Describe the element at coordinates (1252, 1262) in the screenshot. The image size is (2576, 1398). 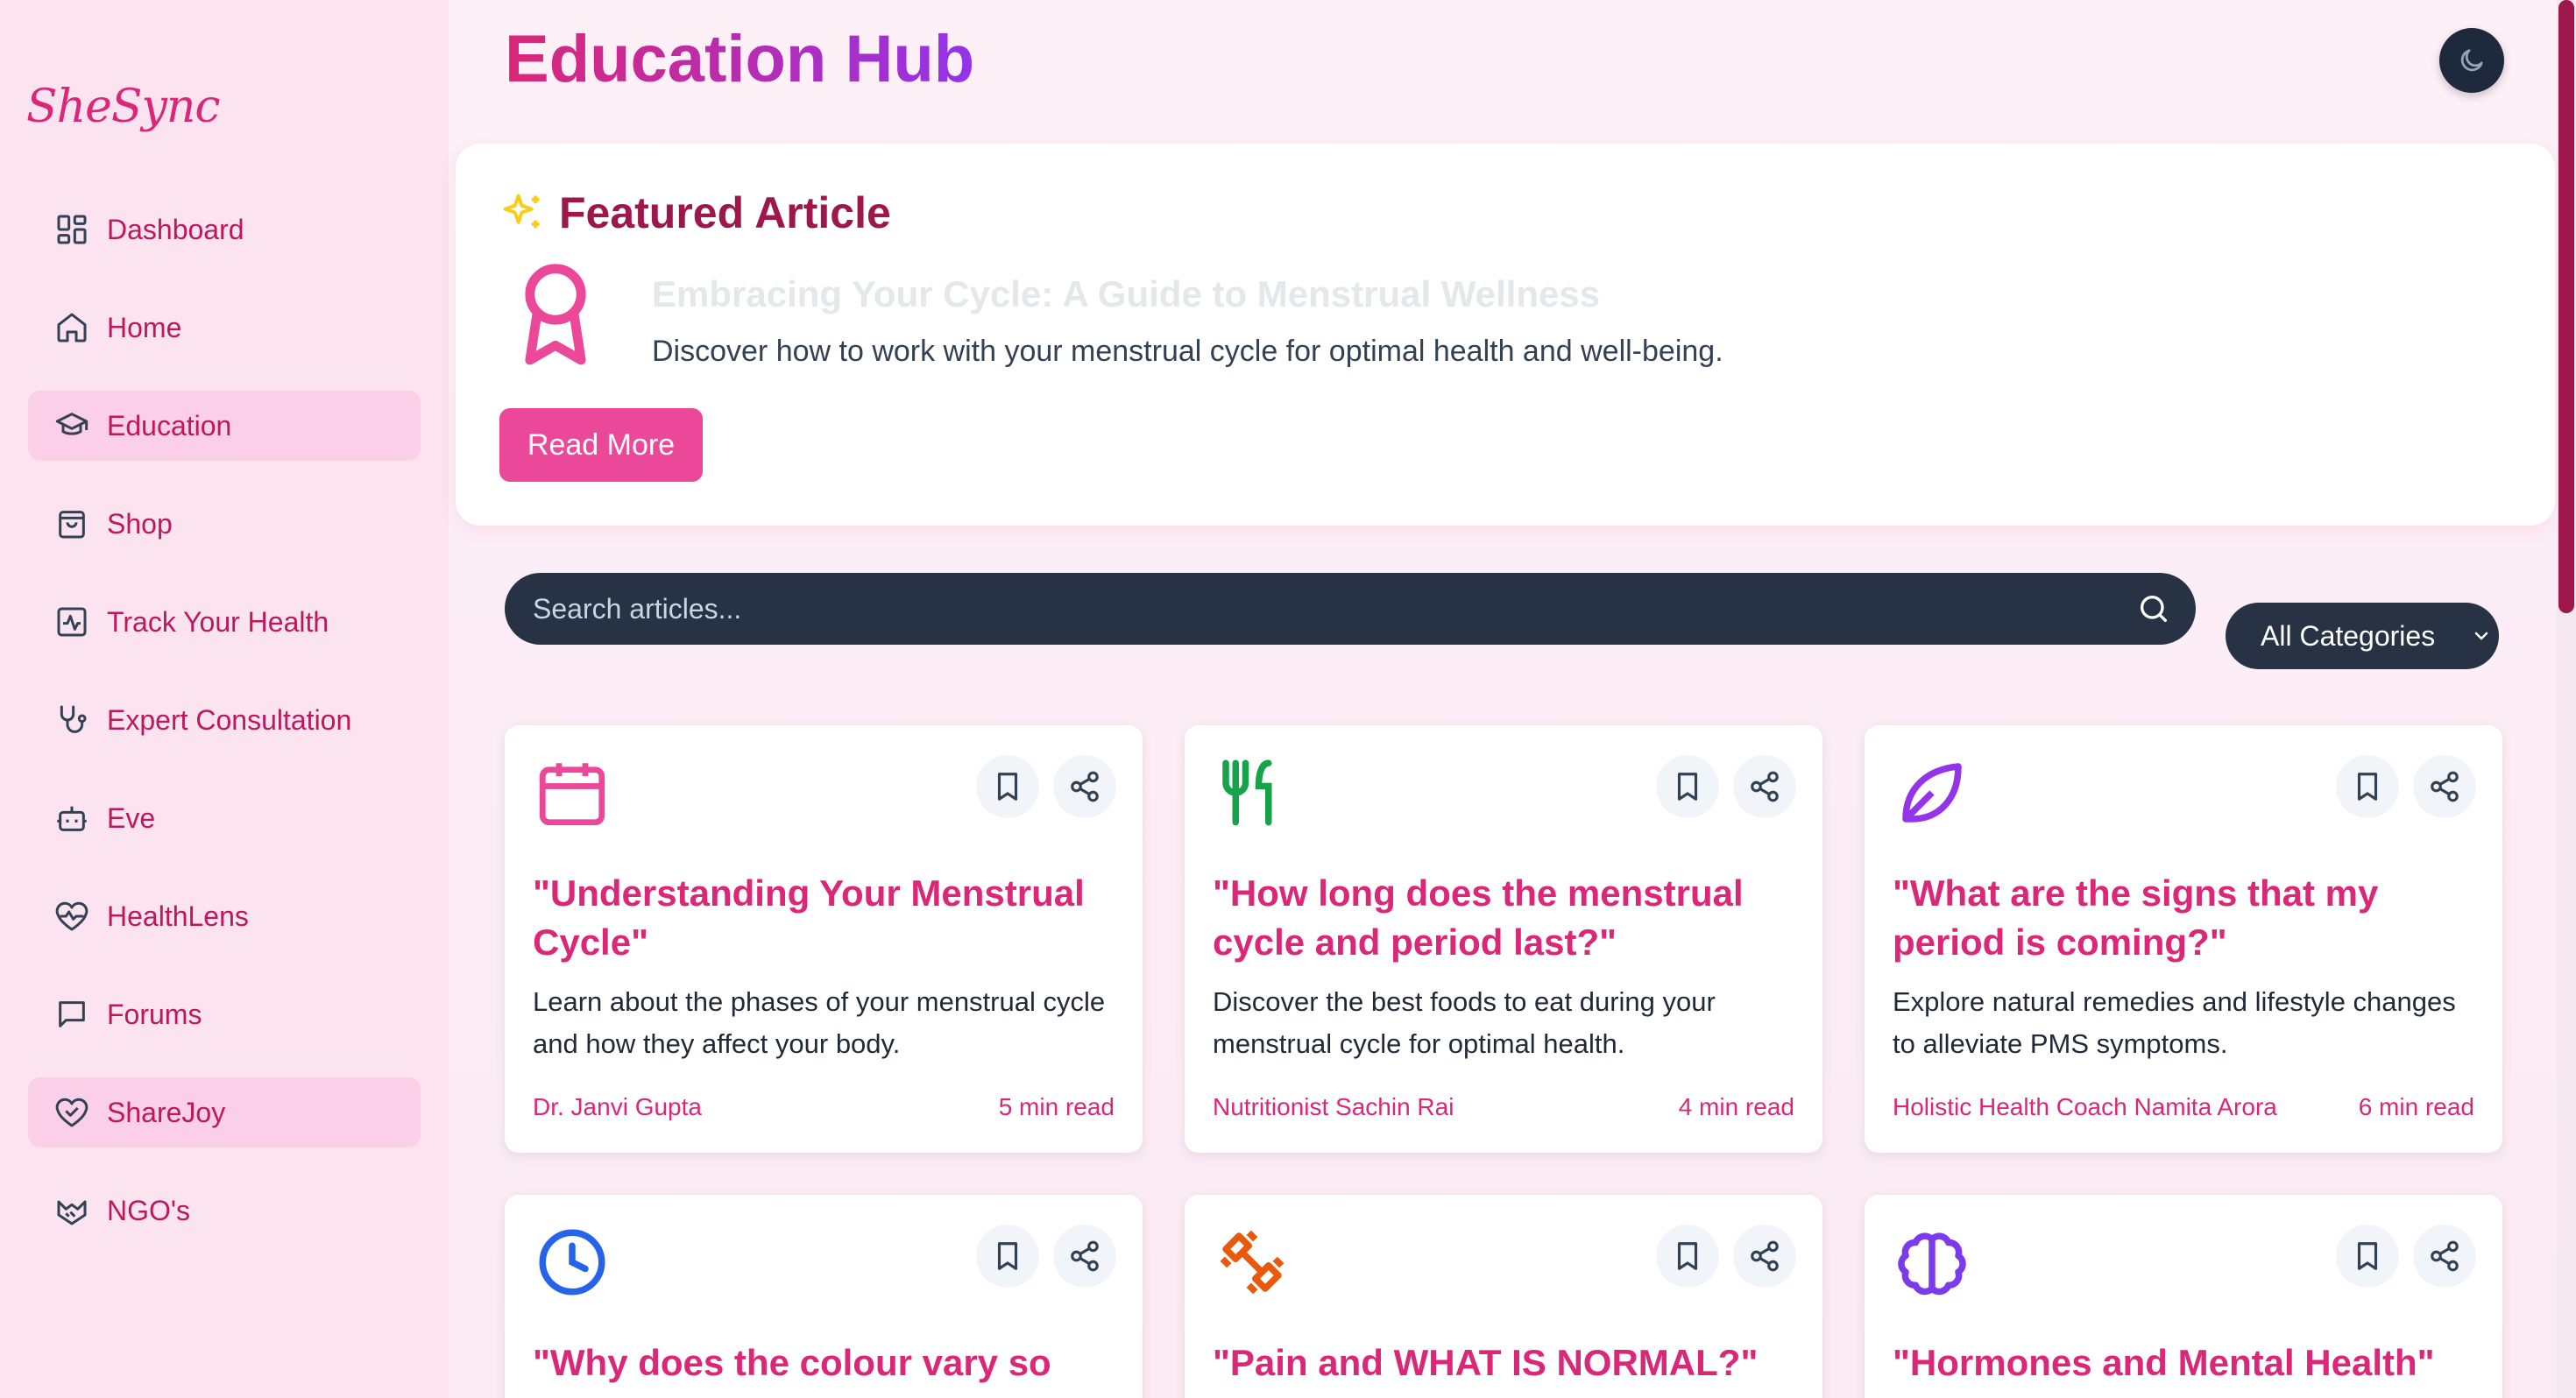
I see `dumbbell-icon` at that location.